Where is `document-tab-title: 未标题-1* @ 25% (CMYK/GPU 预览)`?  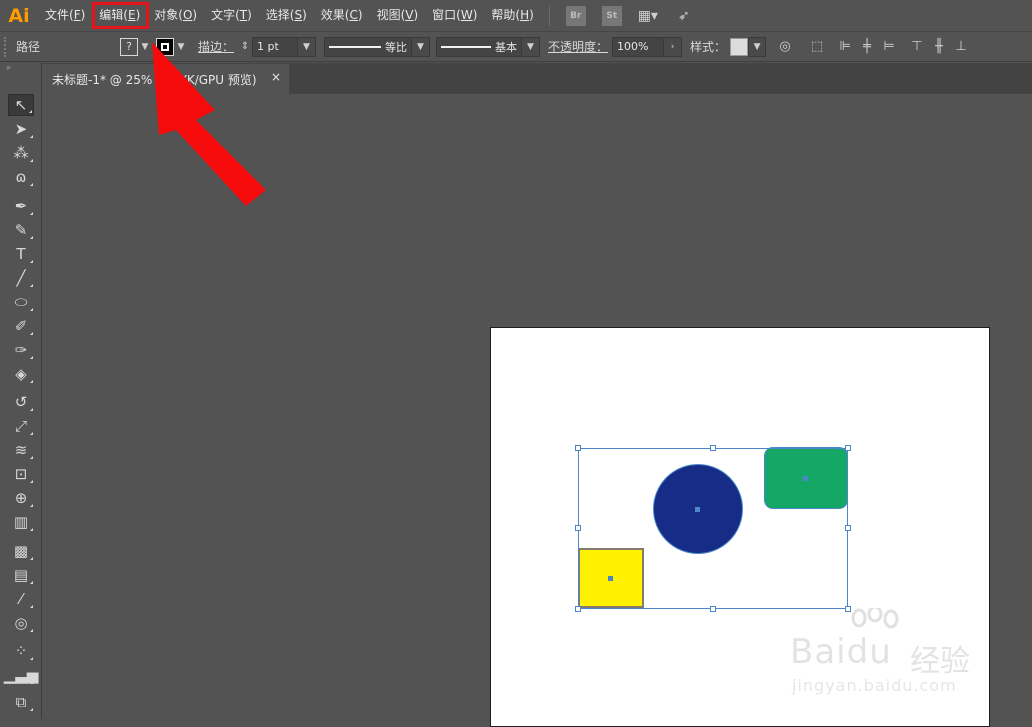 document-tab-title: 未标题-1* @ 25% (CMYK/GPU 预览) is located at coordinates (154, 79).